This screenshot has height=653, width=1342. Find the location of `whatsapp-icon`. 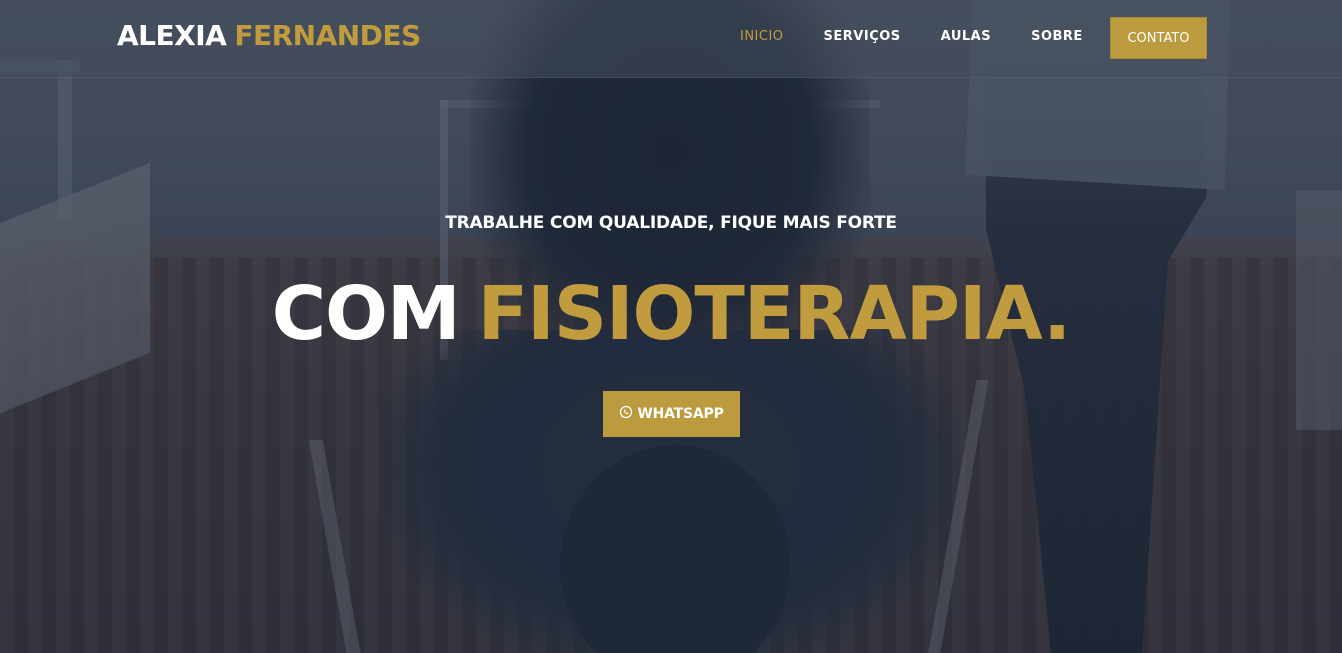

whatsapp-icon is located at coordinates (628, 414).